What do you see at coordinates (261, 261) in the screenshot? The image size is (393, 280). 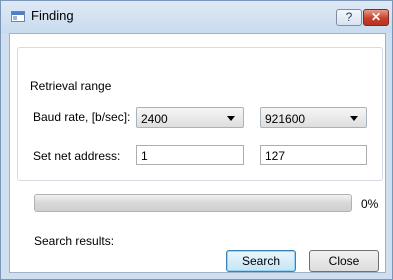 I see `search-button: Search` at bounding box center [261, 261].